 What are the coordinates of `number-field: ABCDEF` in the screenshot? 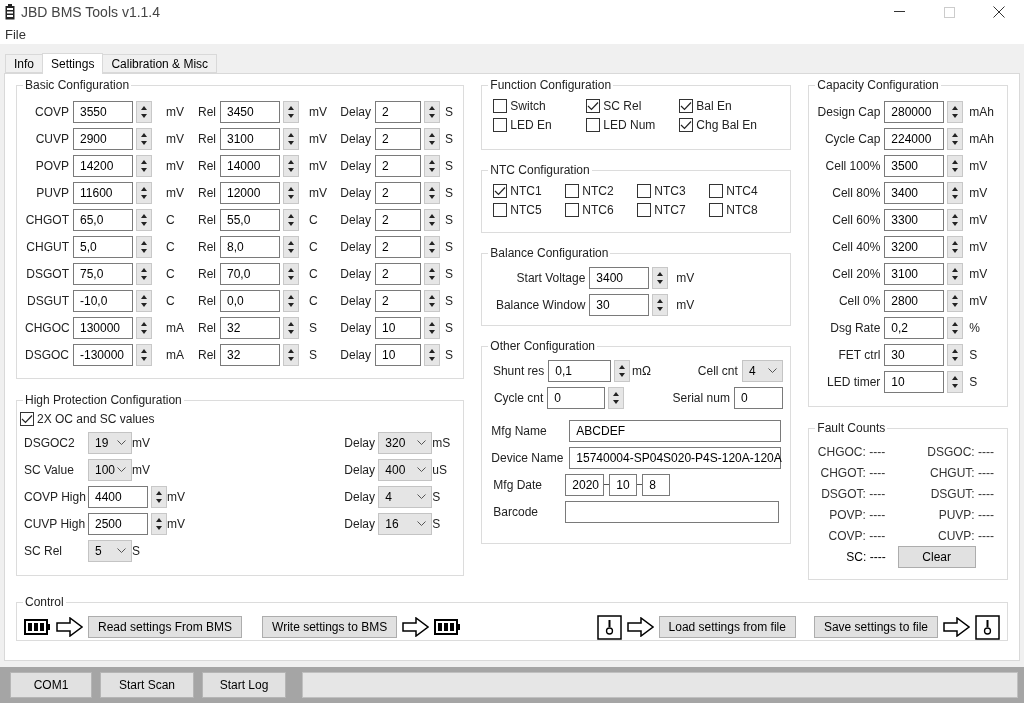 It's located at (675, 430).